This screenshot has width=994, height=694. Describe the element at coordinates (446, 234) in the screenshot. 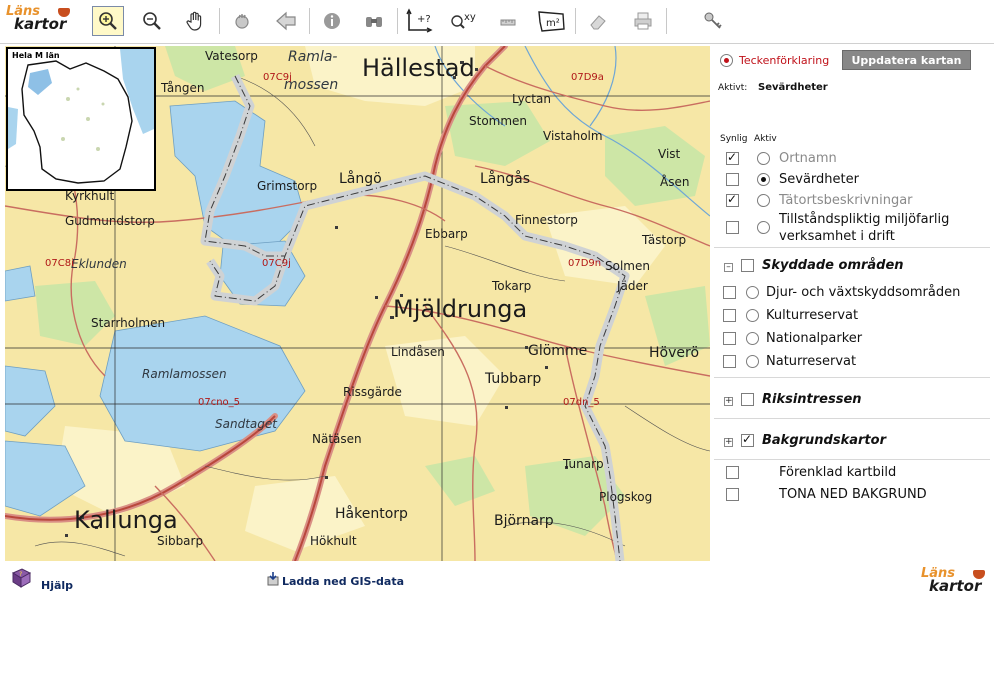

I see `place-label: Ebbarp` at that location.